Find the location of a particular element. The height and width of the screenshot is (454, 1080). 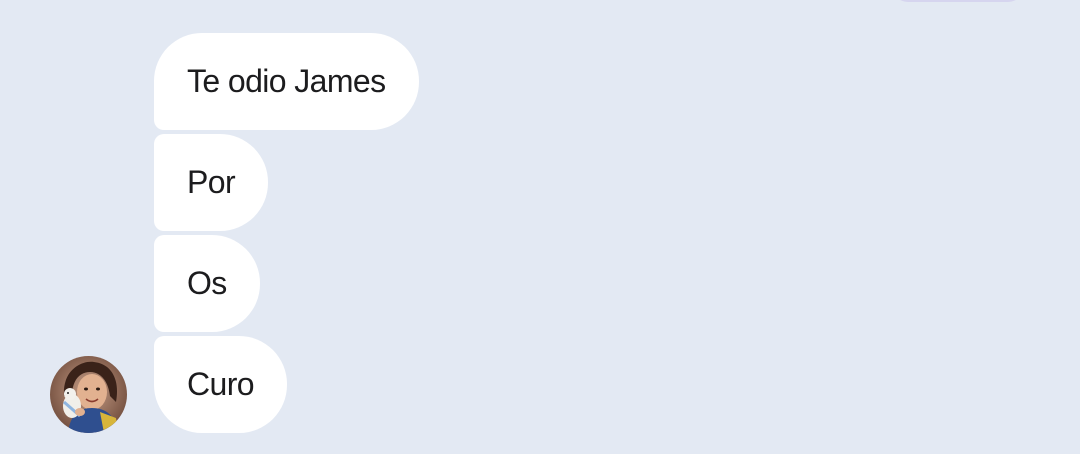

message-bubble: Curo is located at coordinates (220, 384).